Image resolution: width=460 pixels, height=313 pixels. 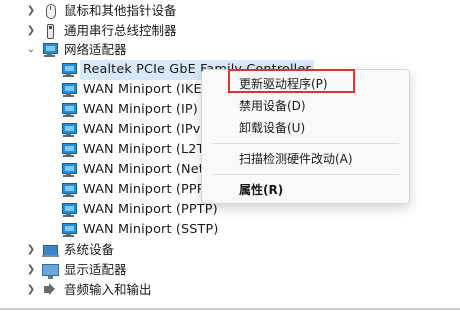 I want to click on menu-item-scan-hardware: 扫描检测硬件改动(A), so click(x=296, y=159).